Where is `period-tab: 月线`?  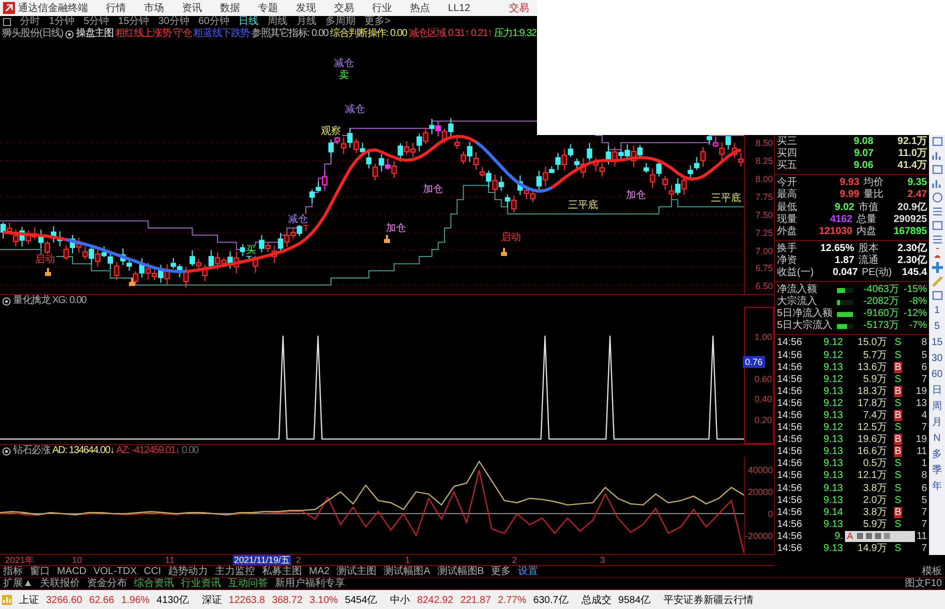 period-tab: 月线 is located at coordinates (306, 22).